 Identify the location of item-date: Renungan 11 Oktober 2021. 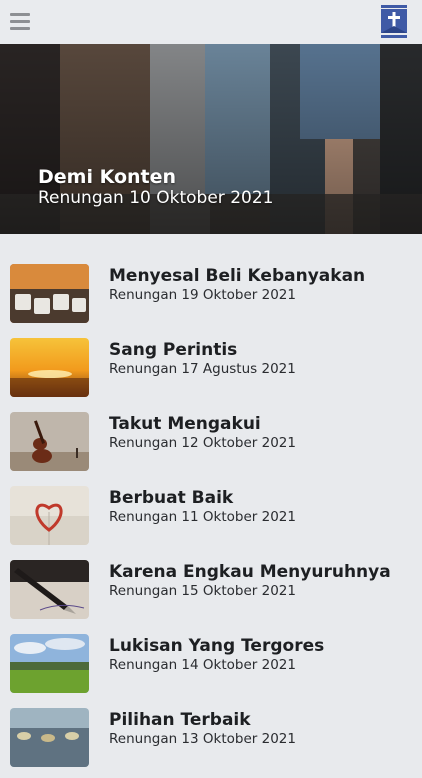
(202, 517).